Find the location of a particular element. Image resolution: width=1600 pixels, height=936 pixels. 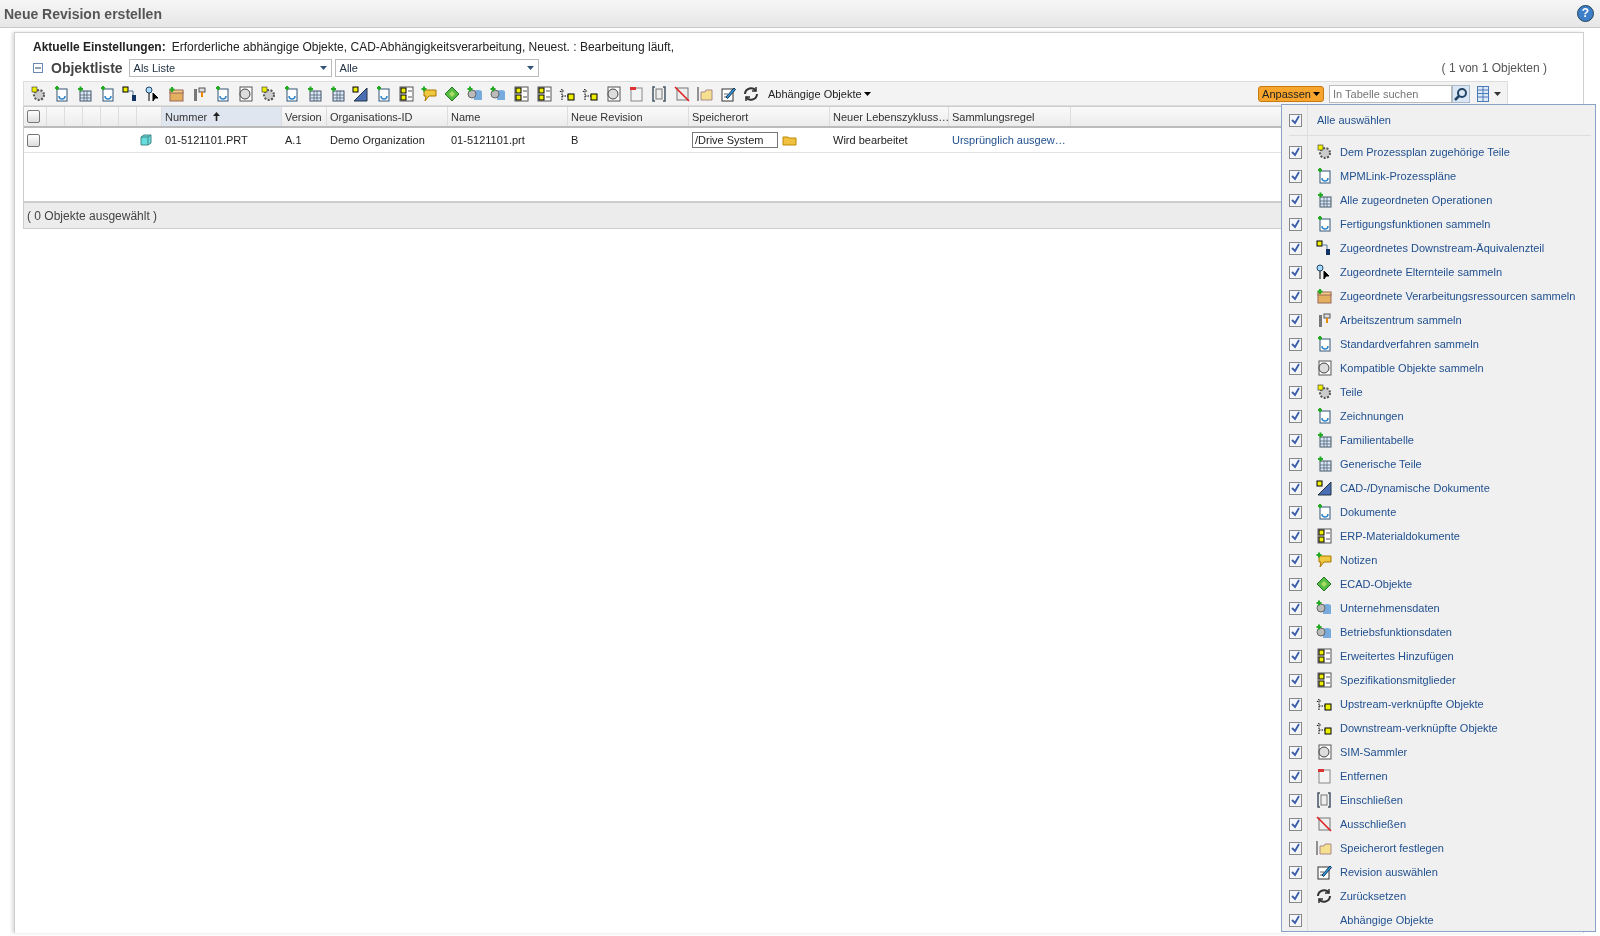

menu-item: ERP-Materialdokumente is located at coordinates (1400, 536).